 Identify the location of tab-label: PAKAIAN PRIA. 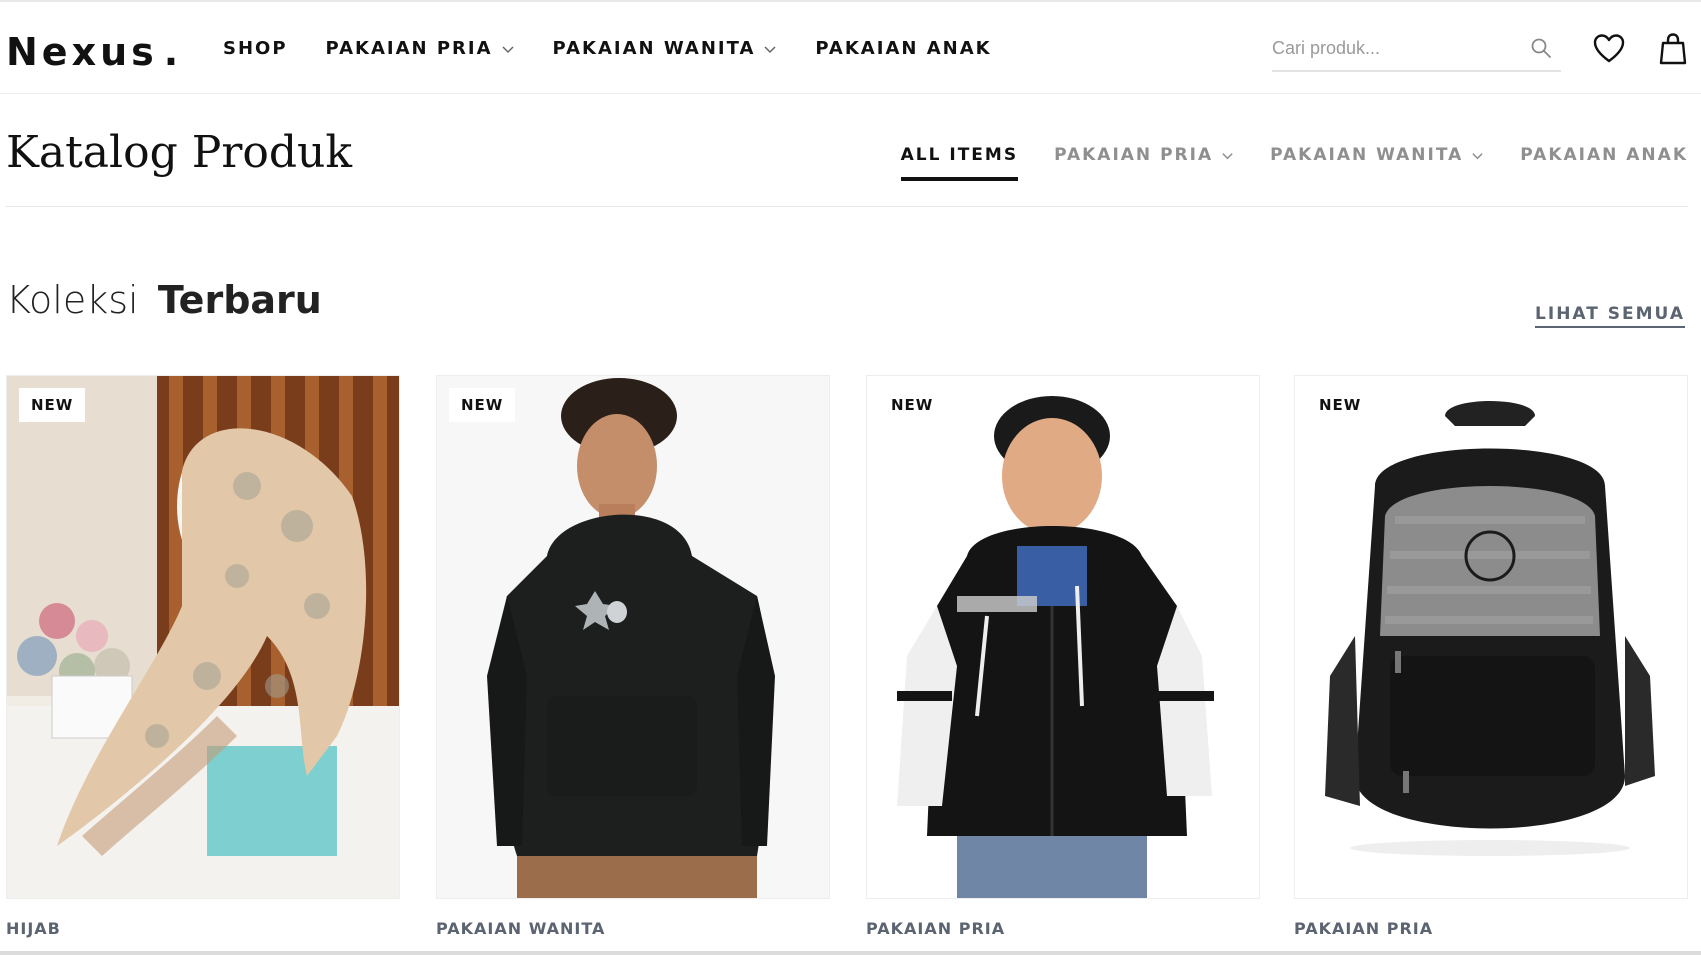
(1134, 155).